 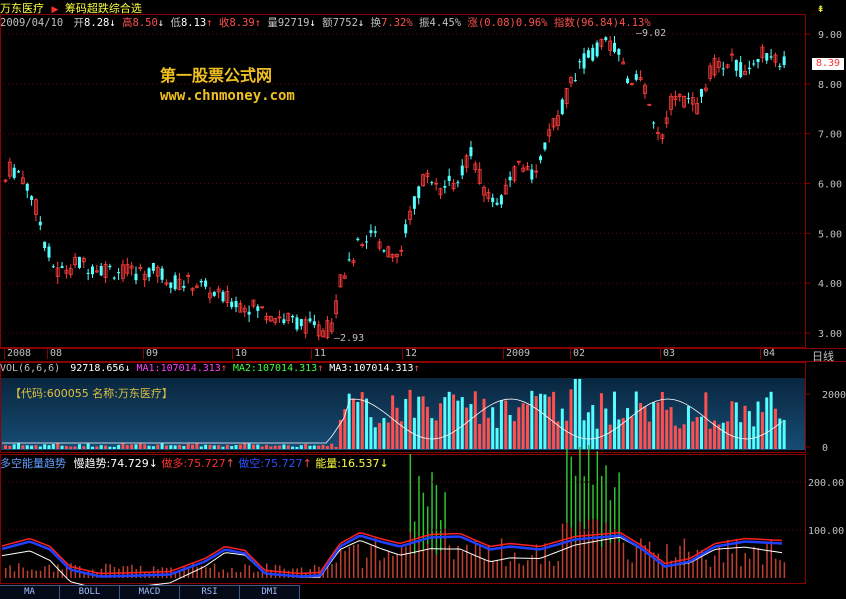 What do you see at coordinates (823, 356) in the screenshot?
I see `period-label: 日线` at bounding box center [823, 356].